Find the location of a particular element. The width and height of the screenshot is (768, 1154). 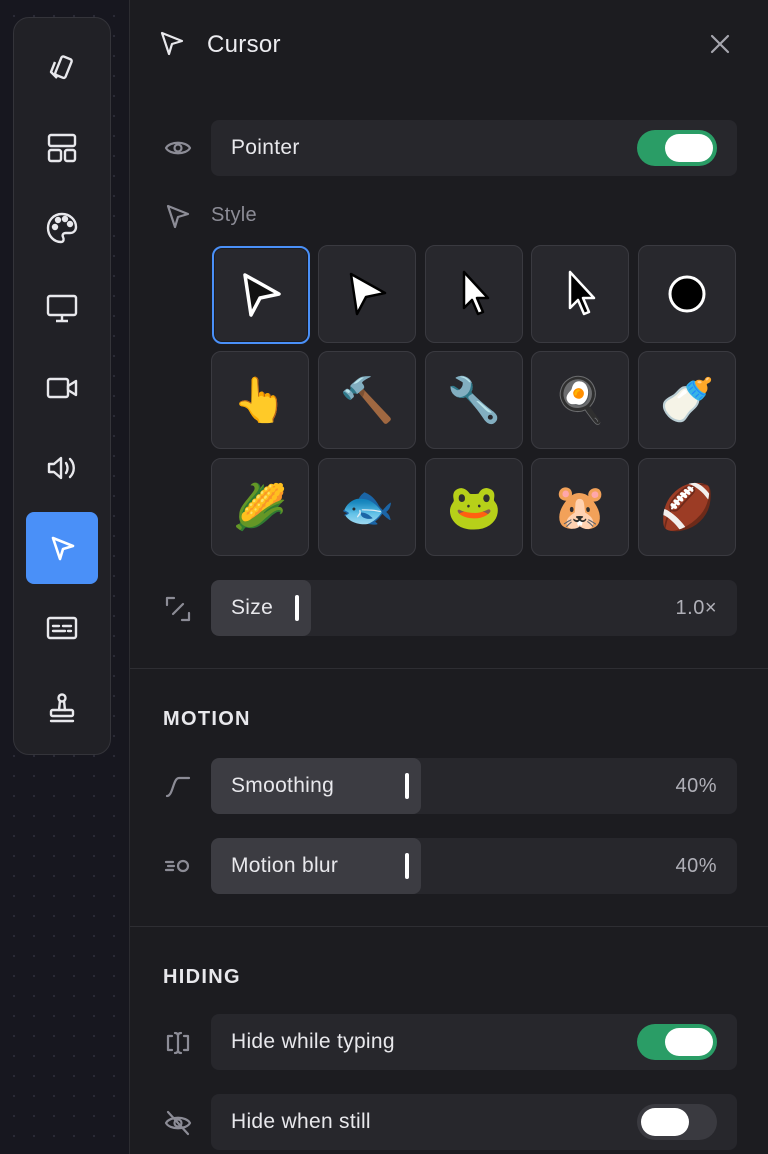

motion-blur-slider: Motion blur 40% is located at coordinates (474, 866).